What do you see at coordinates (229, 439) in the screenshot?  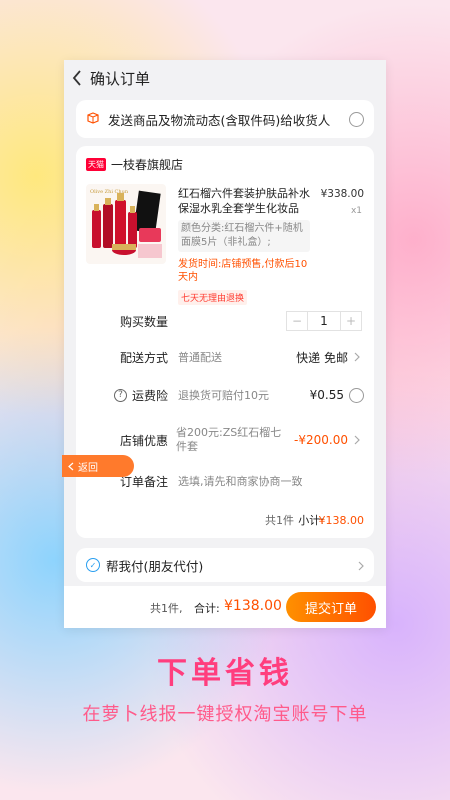 I see `discount-value: 省200元:ZS红石榴七件套` at bounding box center [229, 439].